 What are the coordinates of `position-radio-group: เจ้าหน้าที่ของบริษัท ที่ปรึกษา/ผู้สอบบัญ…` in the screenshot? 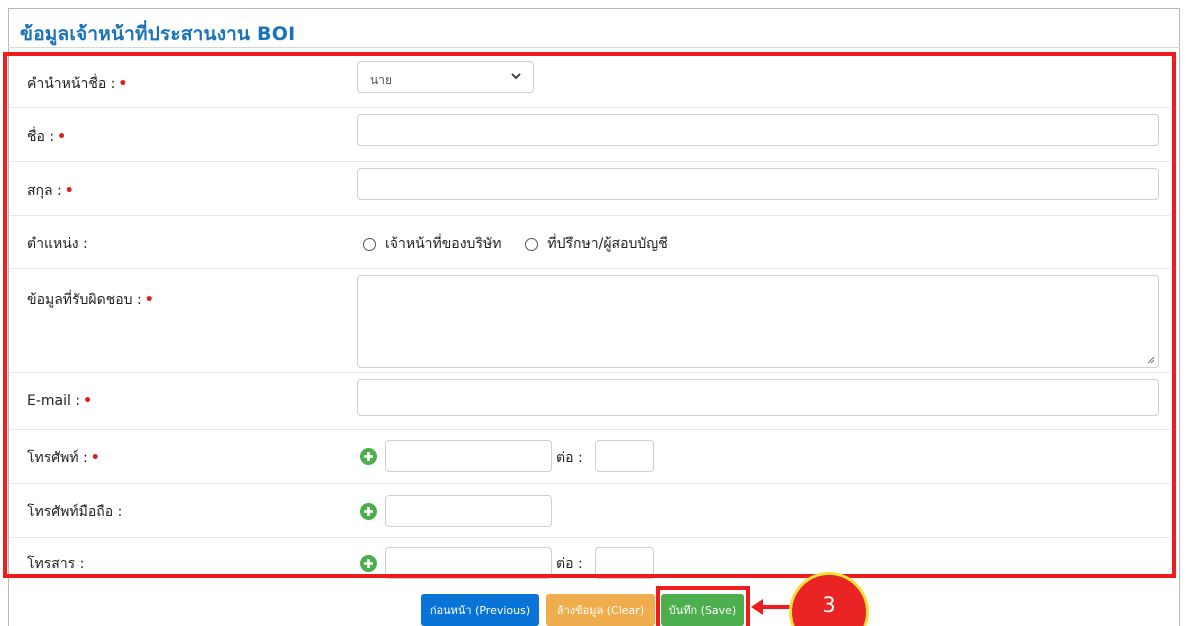 It's located at (527, 244).